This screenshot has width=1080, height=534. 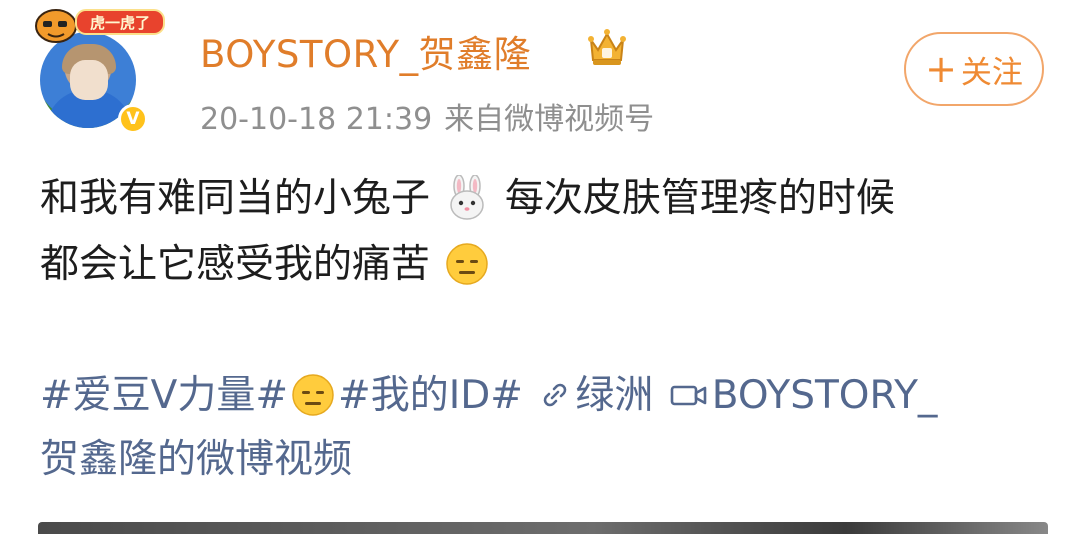 I want to click on tags-line-1: #爱豆V力量# #我的ID# 绿洲 BOYSTORY_, so click(x=555, y=396).